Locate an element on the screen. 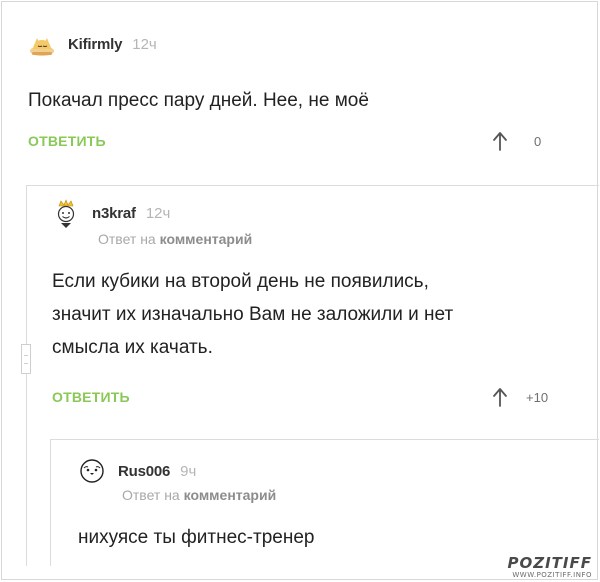  comment-username: n3kraf is located at coordinates (114, 213).